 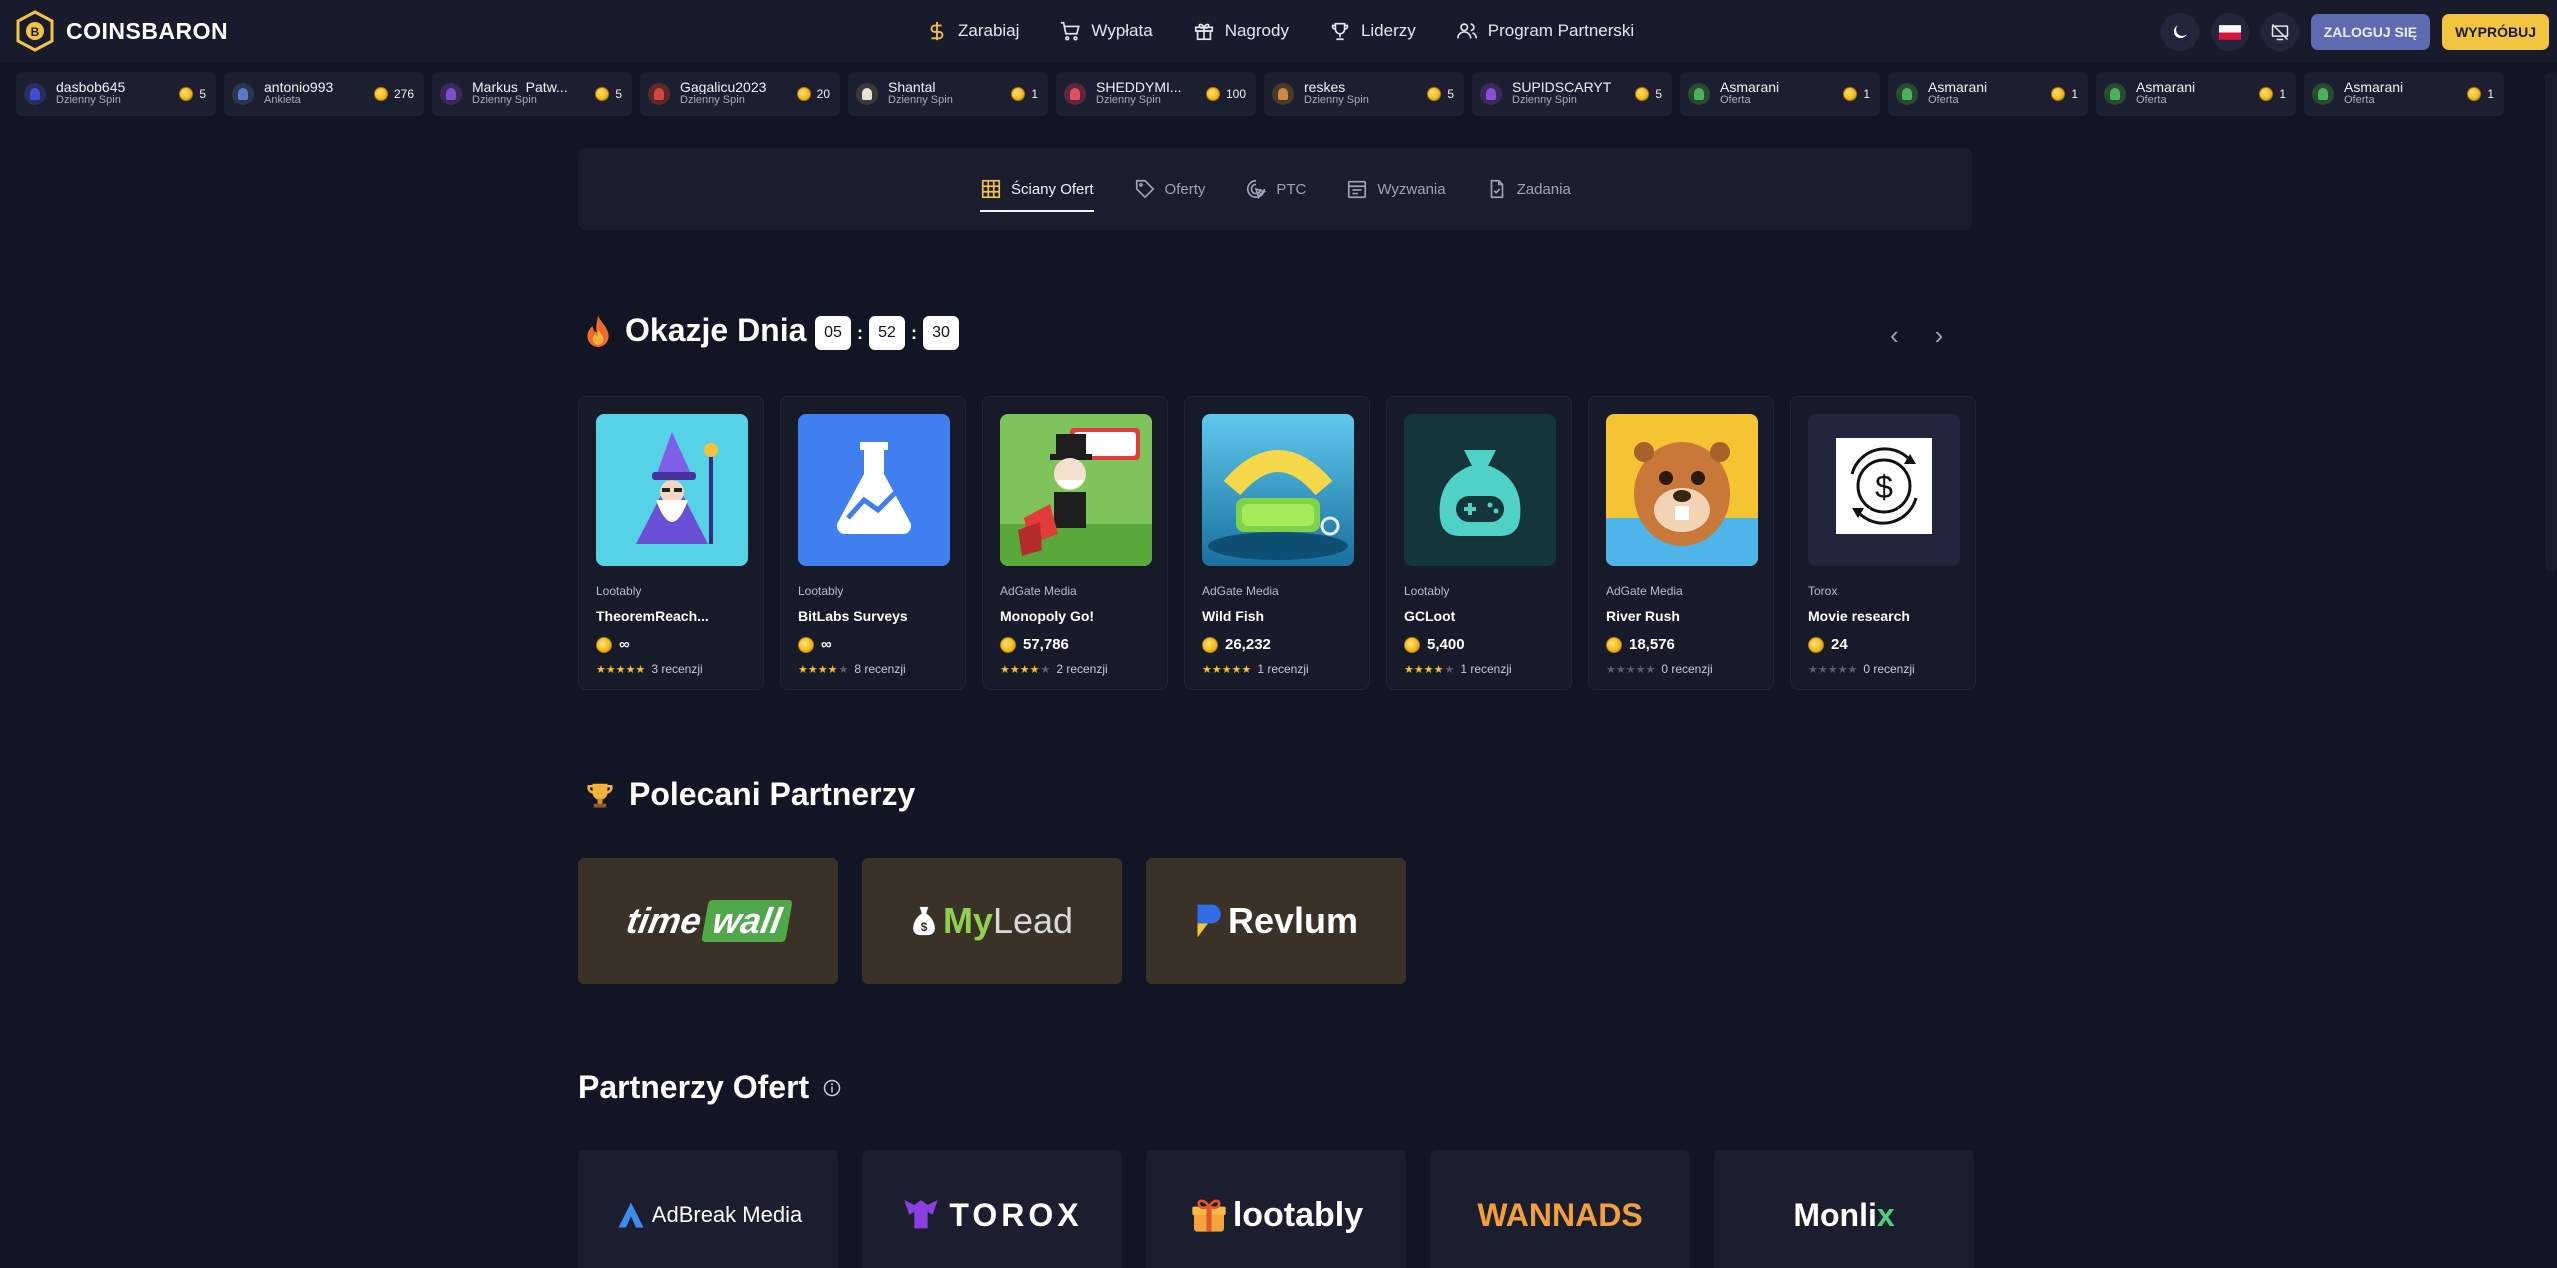 What do you see at coordinates (1156, 94) in the screenshot?
I see `feed-item: SHEDDYMI... Dzienny Spin 100` at bounding box center [1156, 94].